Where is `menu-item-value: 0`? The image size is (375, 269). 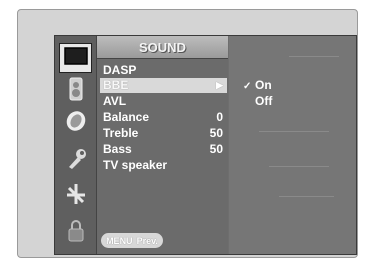
menu-item-value: 0 is located at coordinates (219, 117).